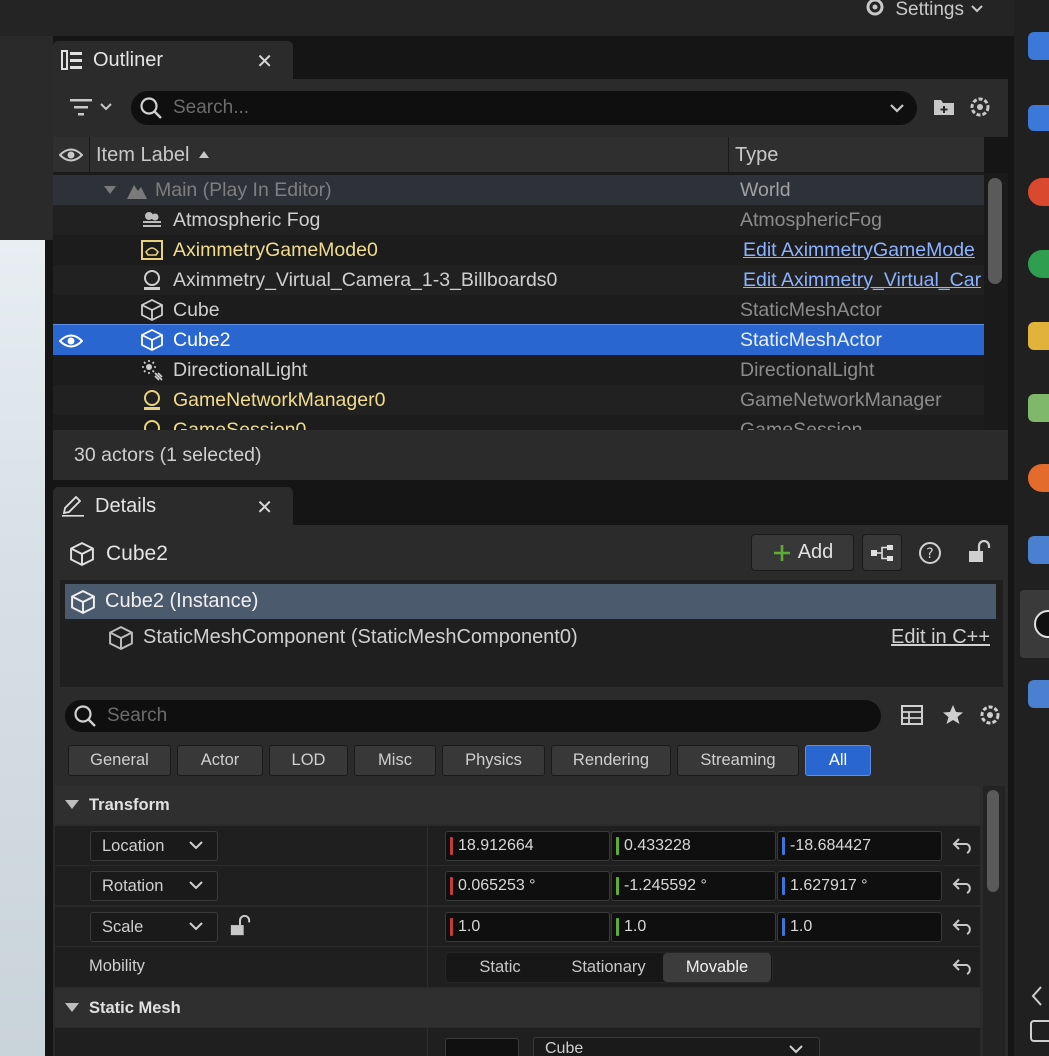 The height and width of the screenshot is (1056, 1049). What do you see at coordinates (500, 967) in the screenshot?
I see `mobility-option-static: Static` at bounding box center [500, 967].